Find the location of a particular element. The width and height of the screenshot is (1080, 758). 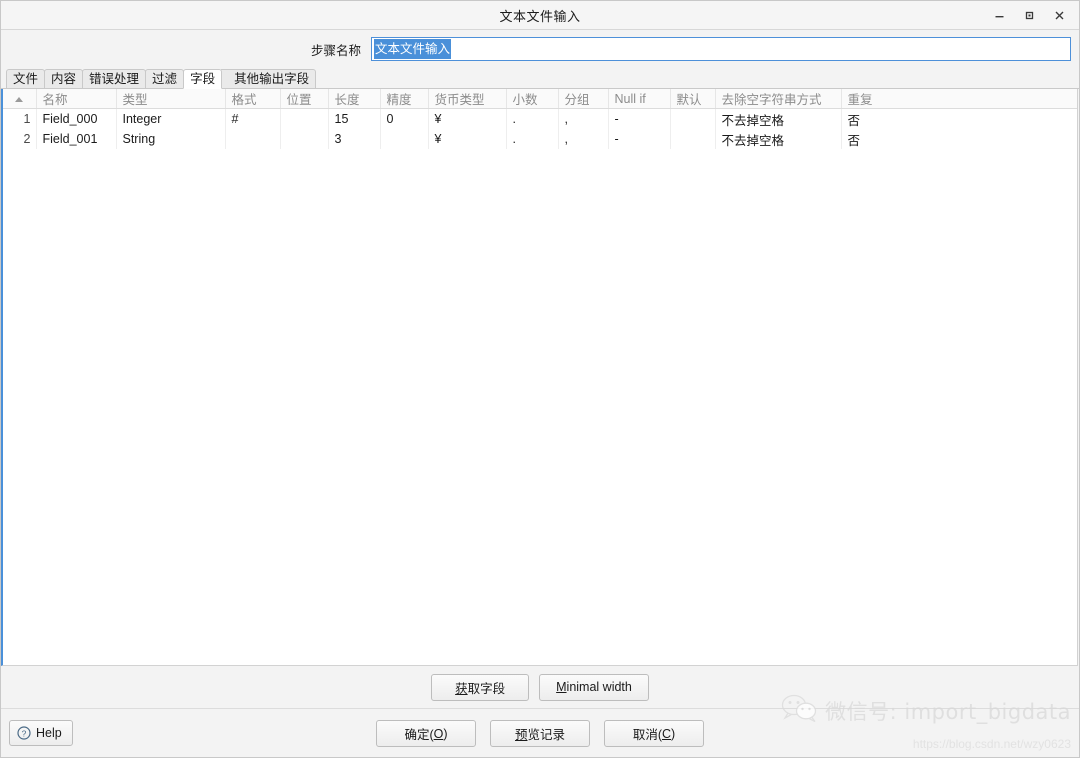

column-header-group: 分组 is located at coordinates (583, 99).